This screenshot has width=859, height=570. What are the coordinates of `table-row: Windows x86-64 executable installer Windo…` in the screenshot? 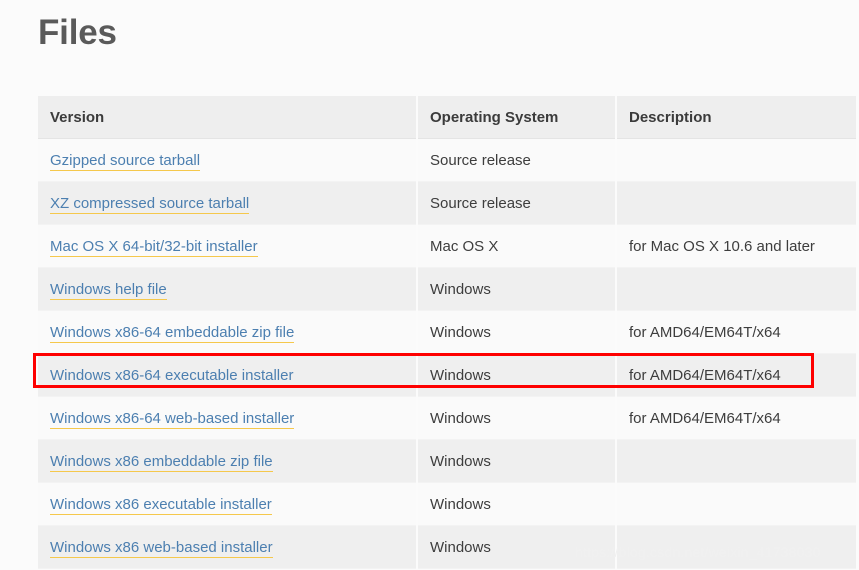 It's located at (447, 375).